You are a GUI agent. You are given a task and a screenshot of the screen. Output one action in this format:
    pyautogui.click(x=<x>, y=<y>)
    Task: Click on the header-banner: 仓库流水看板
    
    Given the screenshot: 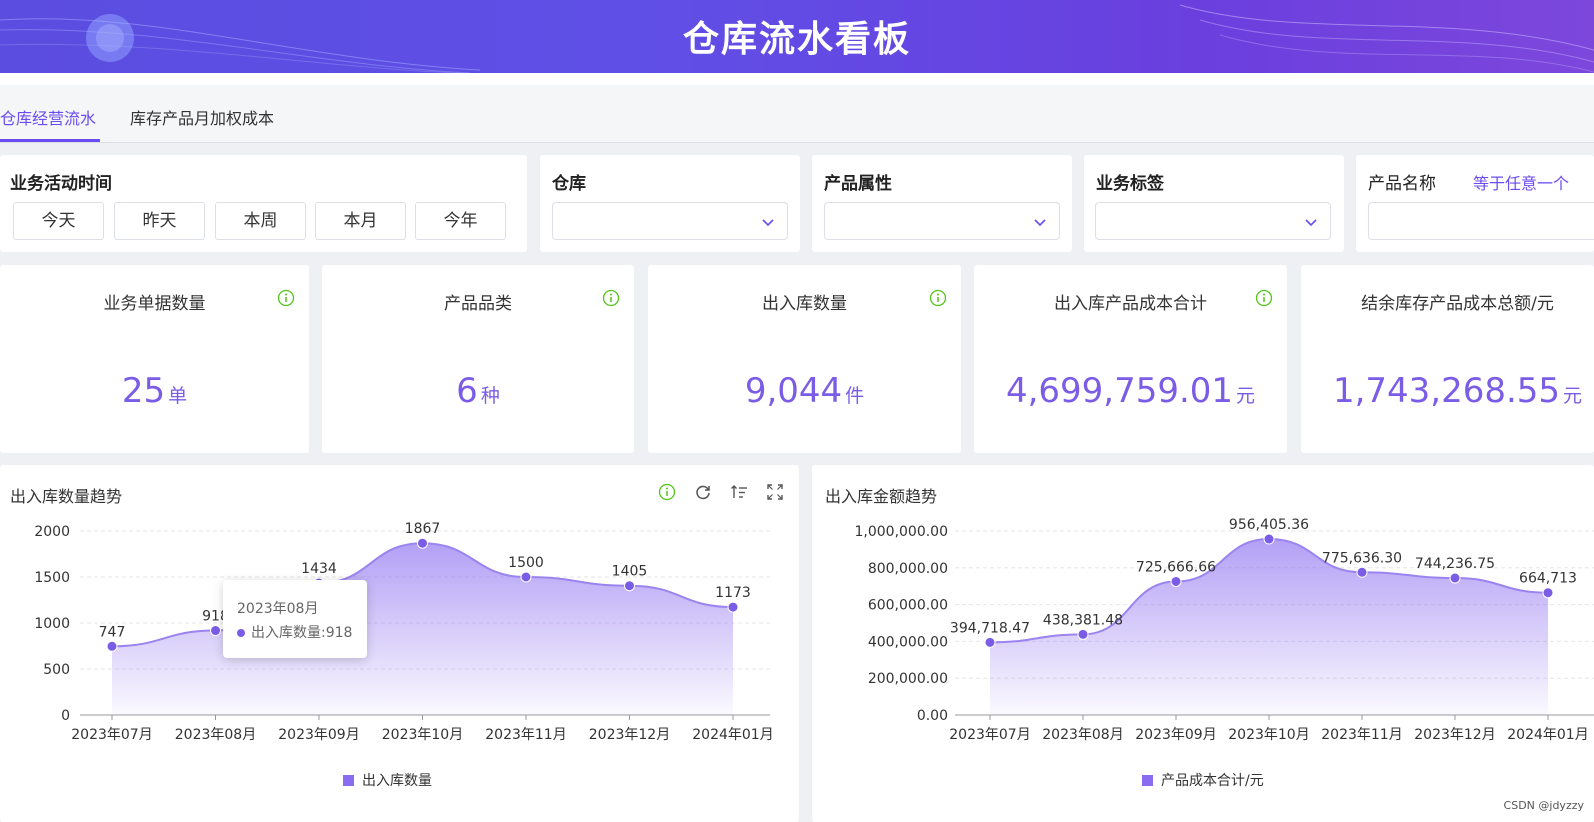 What is the action you would take?
    pyautogui.click(x=797, y=36)
    